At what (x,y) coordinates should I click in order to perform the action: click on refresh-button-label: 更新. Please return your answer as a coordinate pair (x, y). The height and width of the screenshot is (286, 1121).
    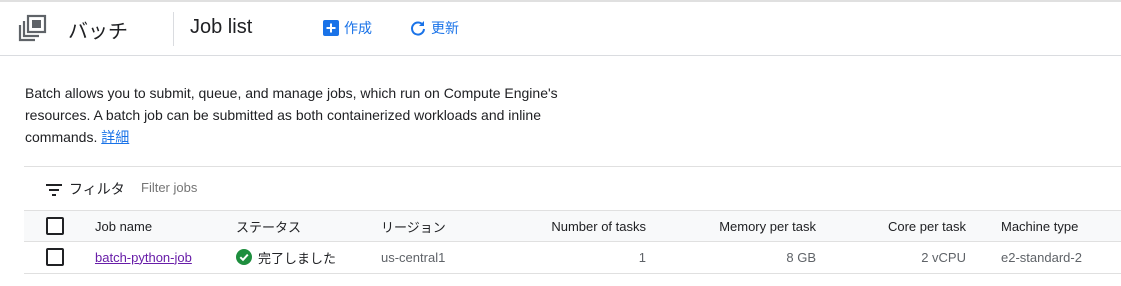
    Looking at the image, I should click on (445, 28).